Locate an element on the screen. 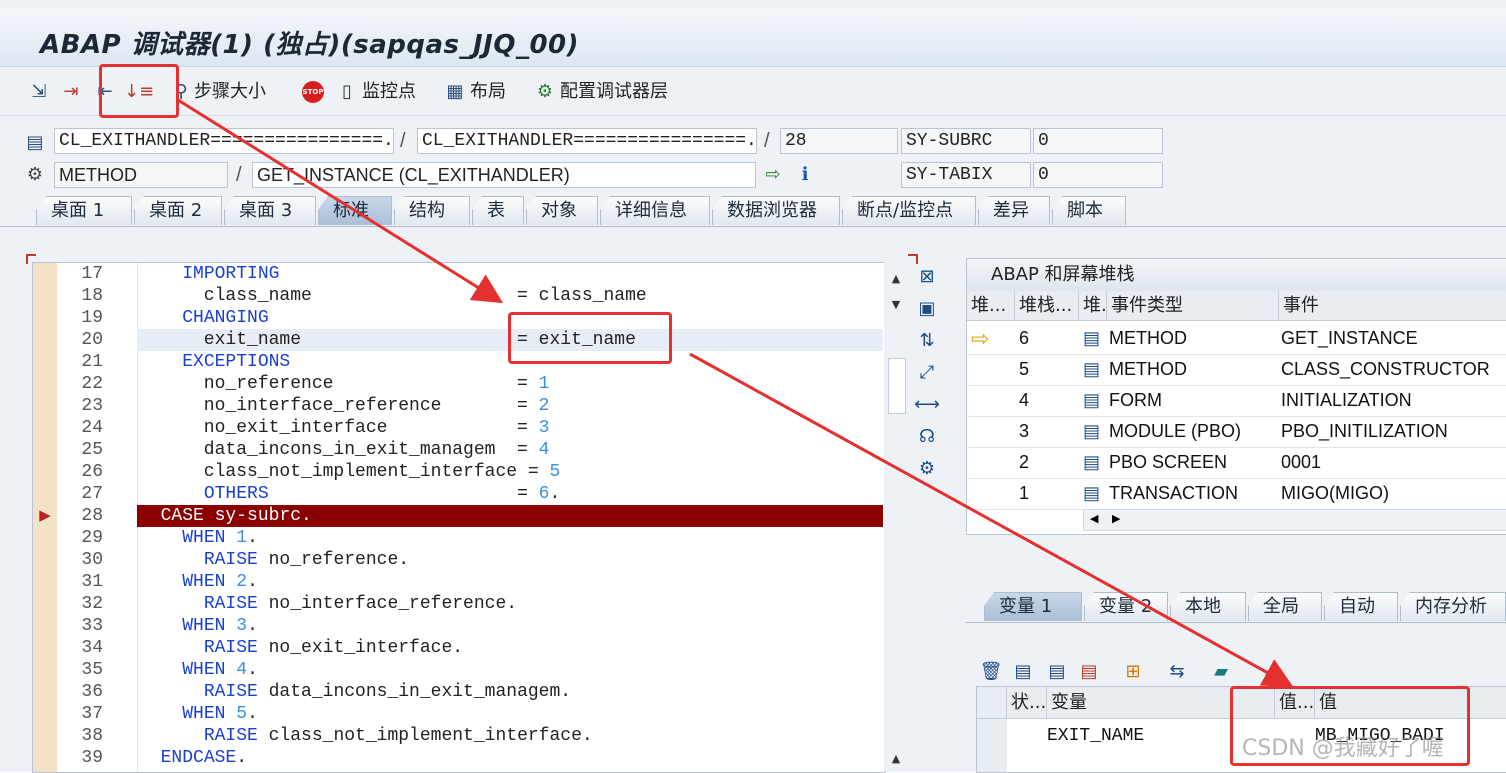 The image size is (1506, 773). code-line: 30 RAISE no_reference. is located at coordinates (459, 560).